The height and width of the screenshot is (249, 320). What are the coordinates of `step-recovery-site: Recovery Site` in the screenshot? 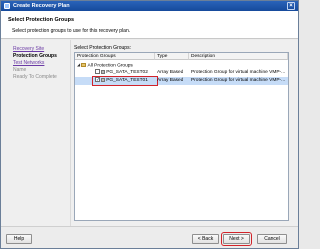 It's located at (28, 49).